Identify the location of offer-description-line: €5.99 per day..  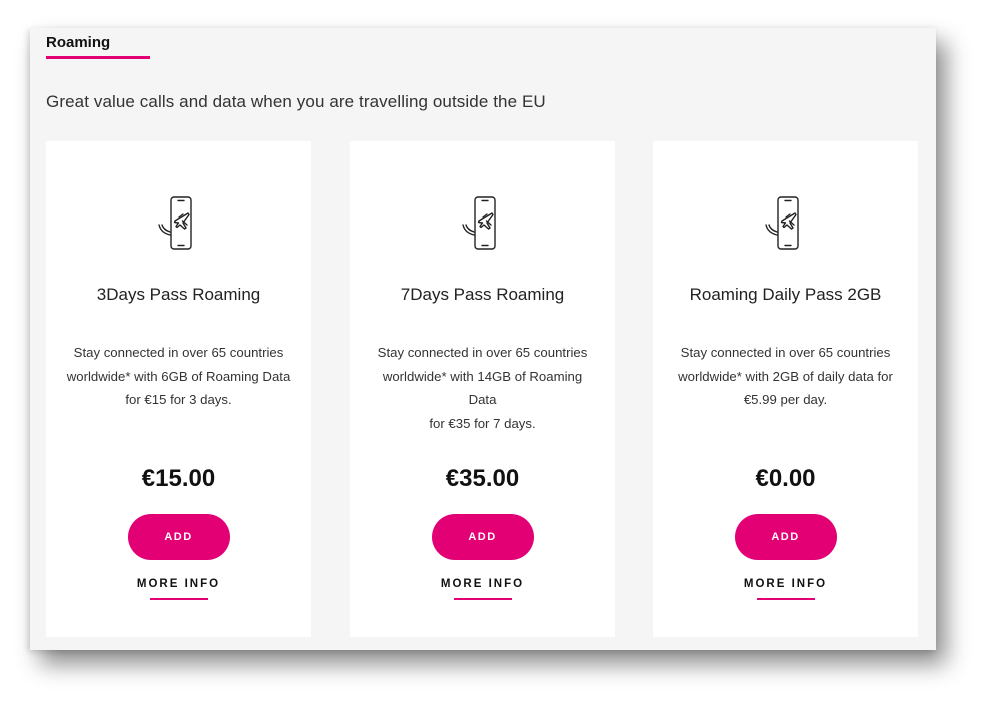
(785, 399).